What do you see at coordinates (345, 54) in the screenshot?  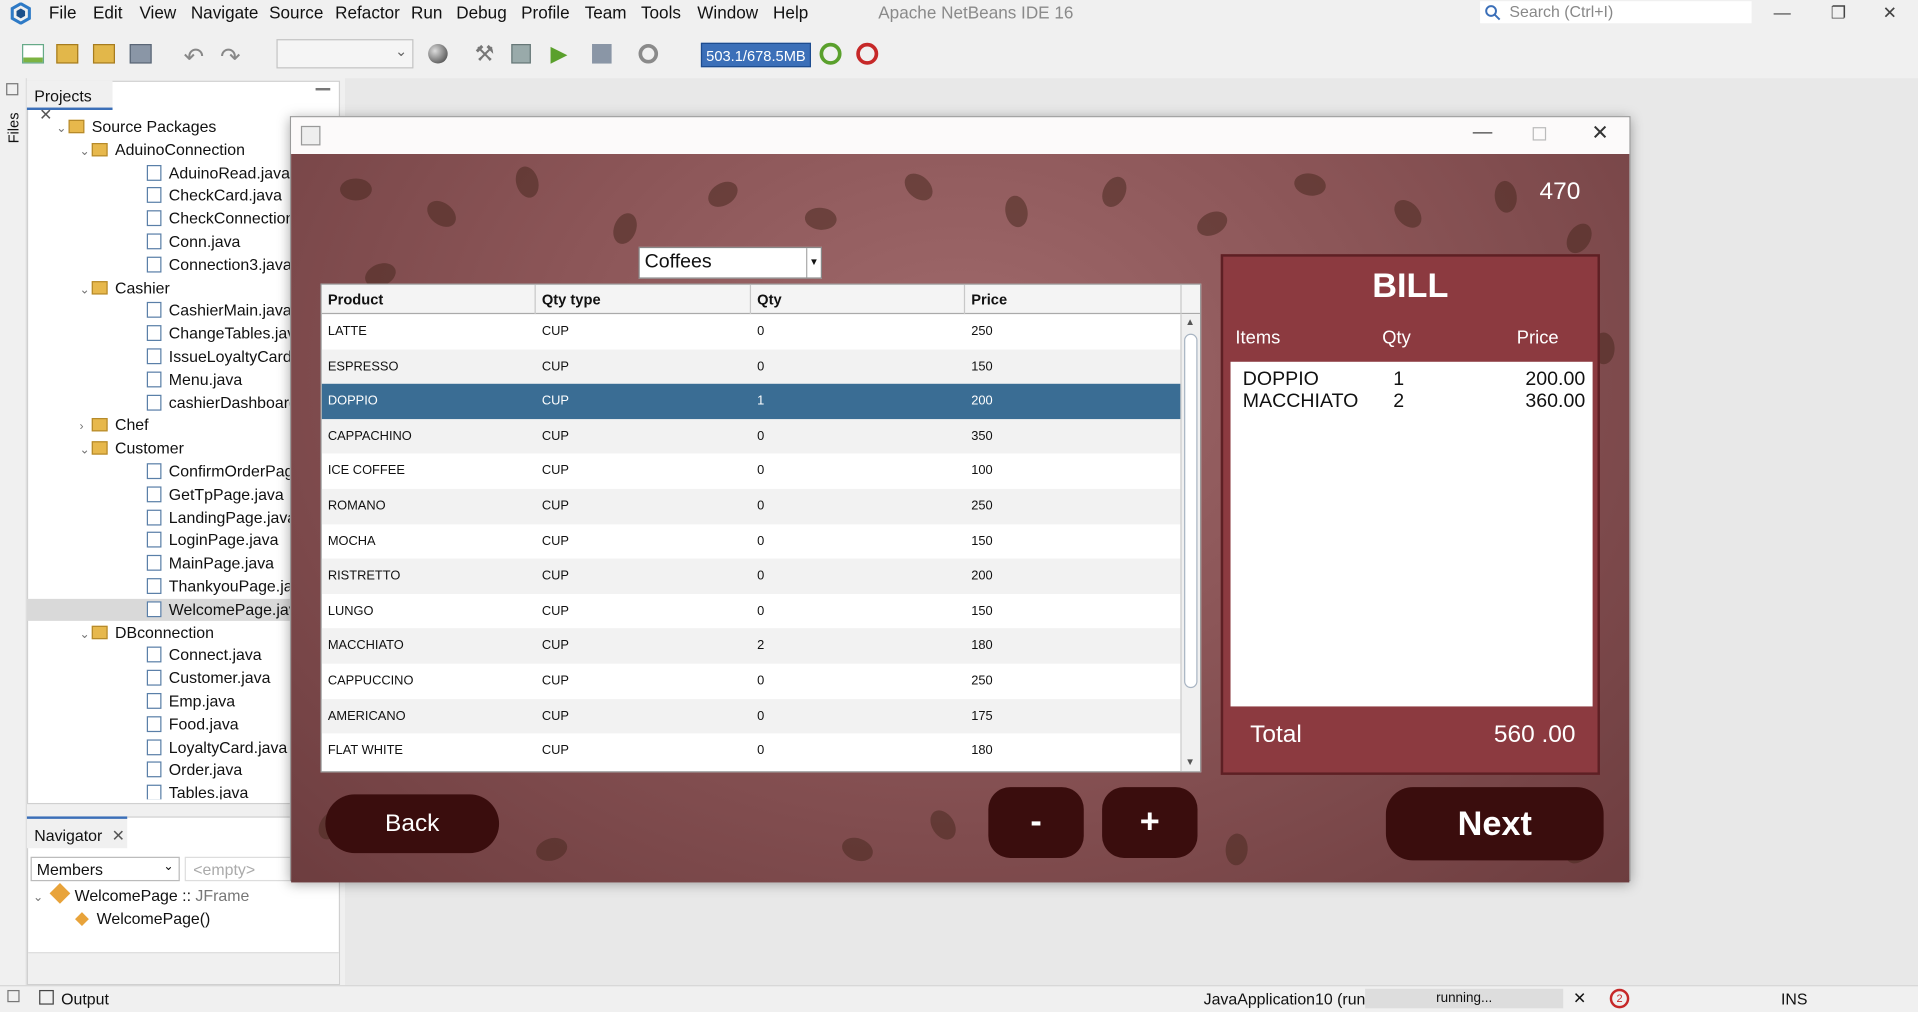 I see `configuration-combo: ⌄` at bounding box center [345, 54].